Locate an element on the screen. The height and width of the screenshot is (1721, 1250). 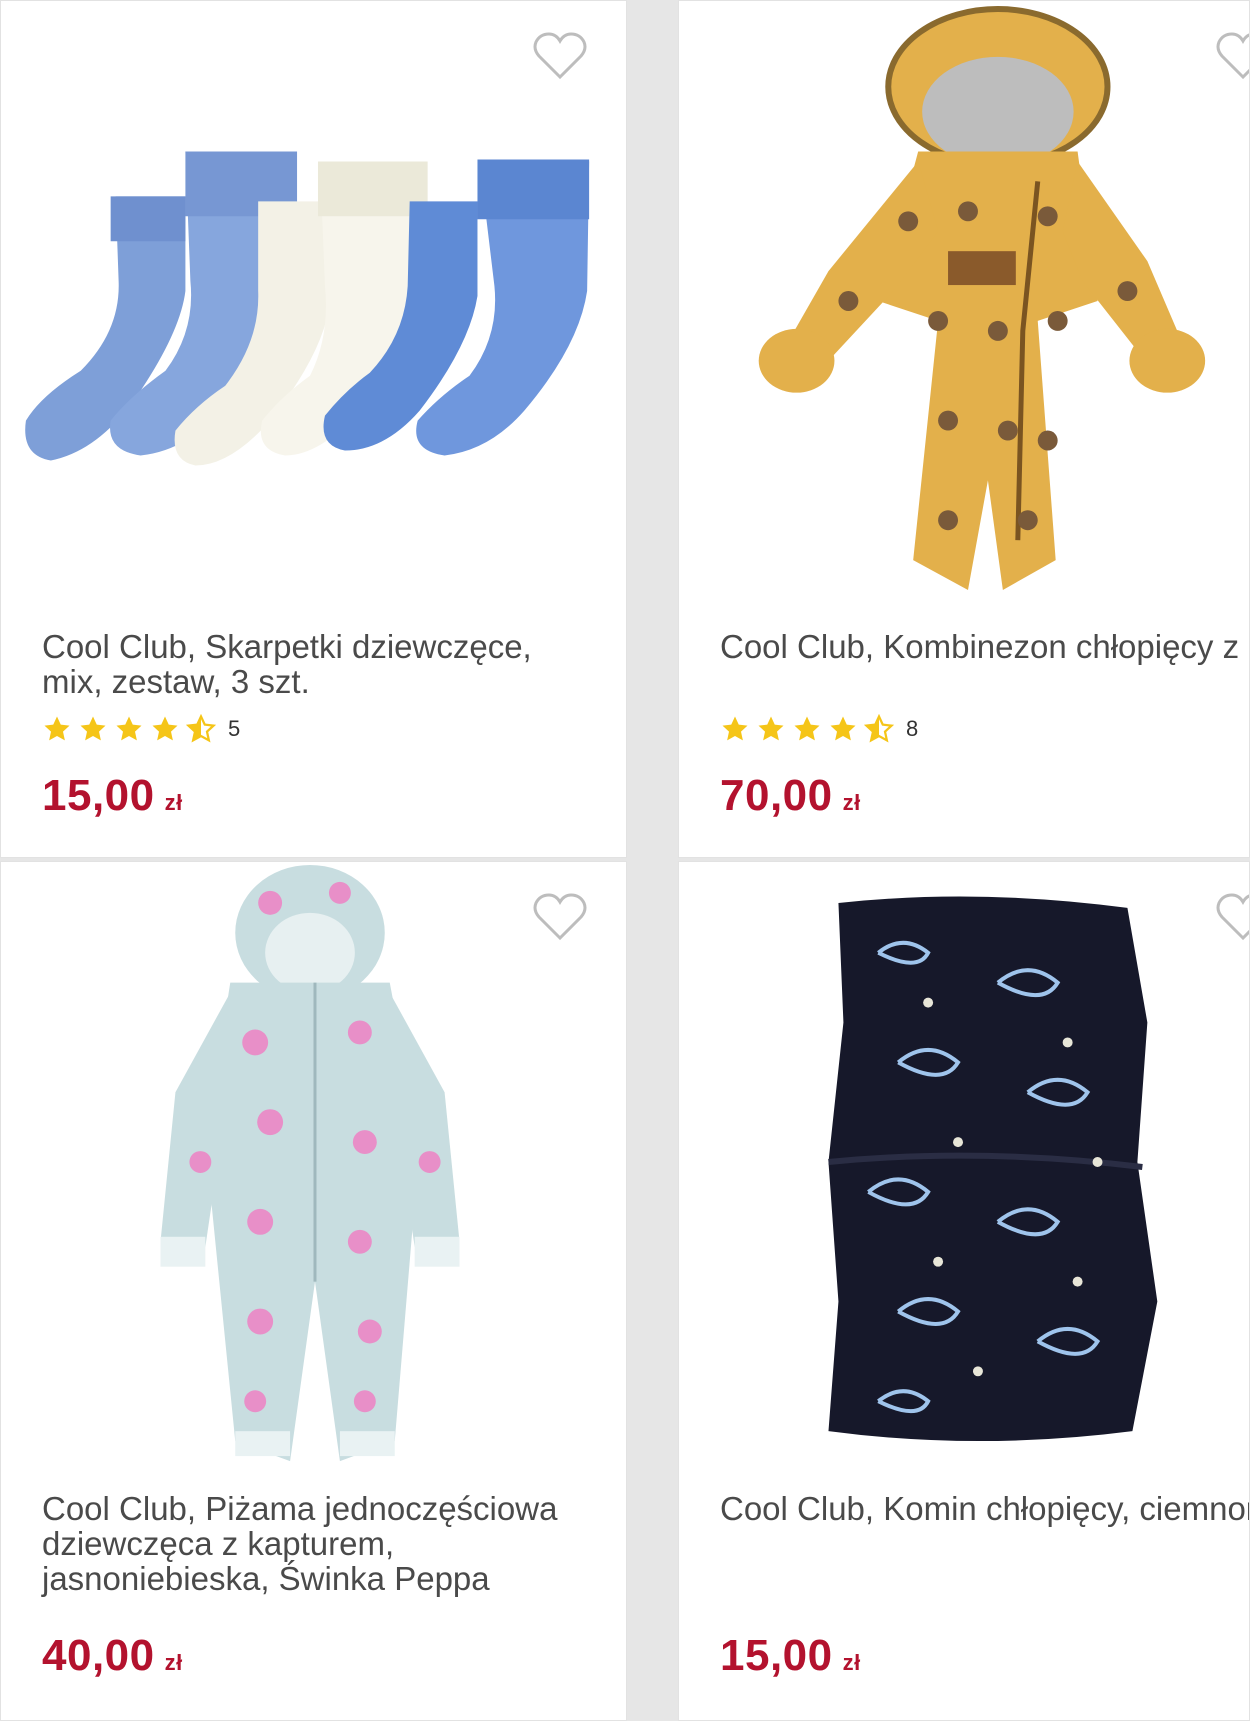
product-price: 70,00 zł is located at coordinates (790, 795).